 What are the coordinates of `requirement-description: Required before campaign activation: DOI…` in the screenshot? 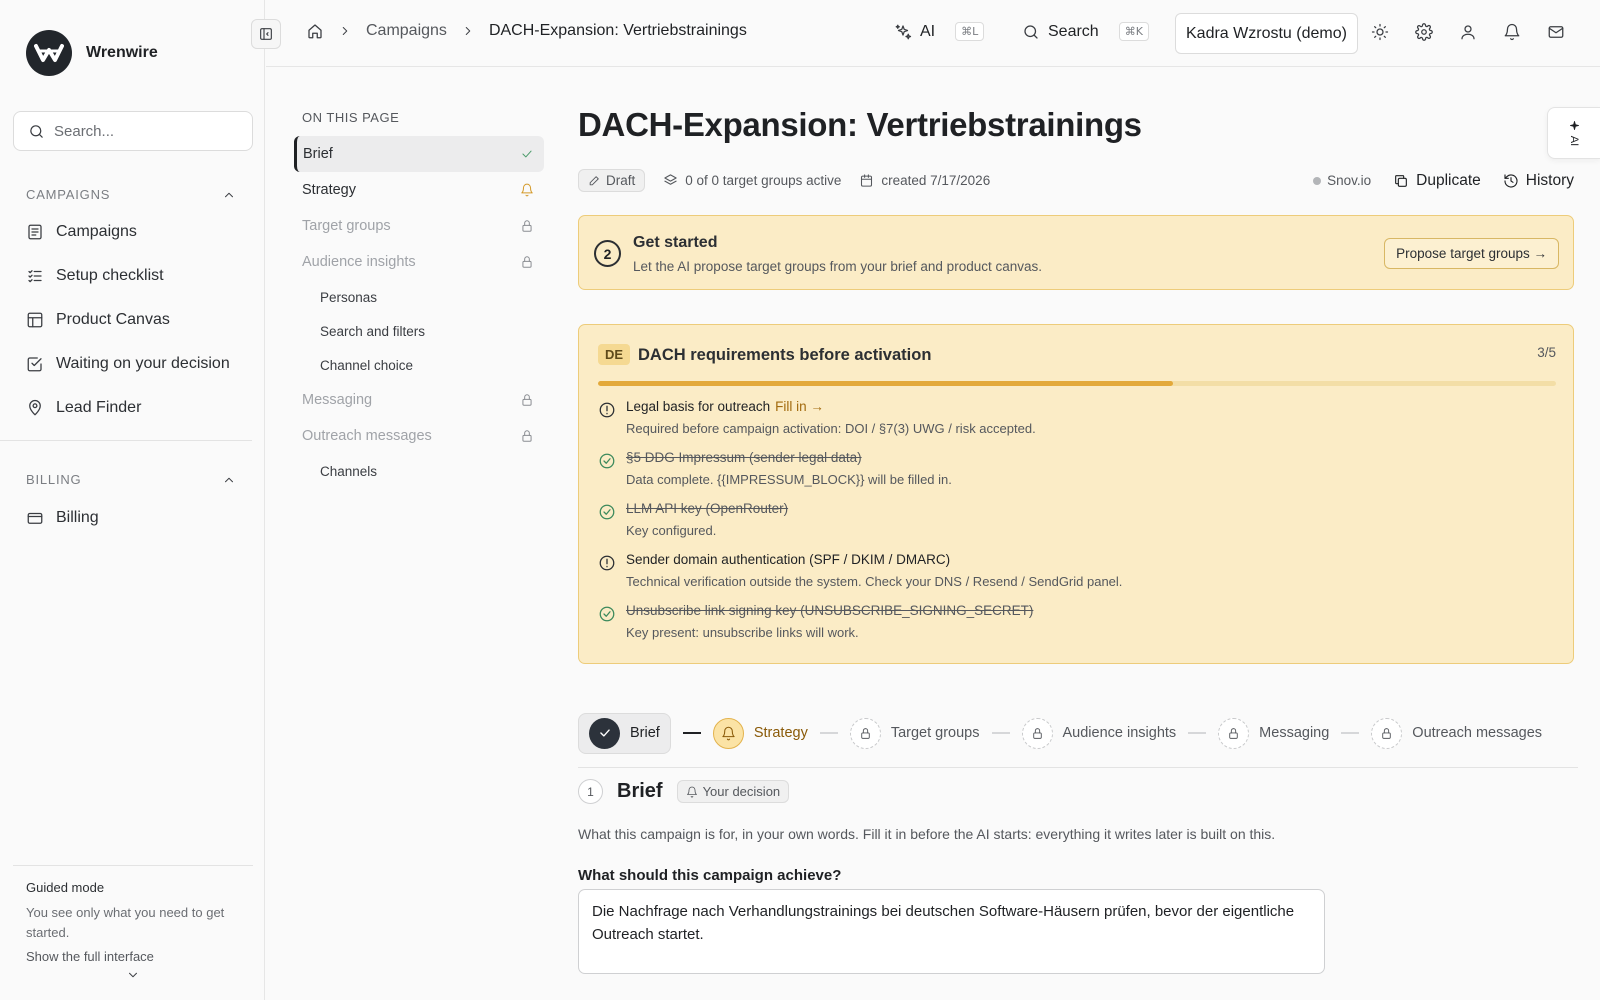 It's located at (831, 428).